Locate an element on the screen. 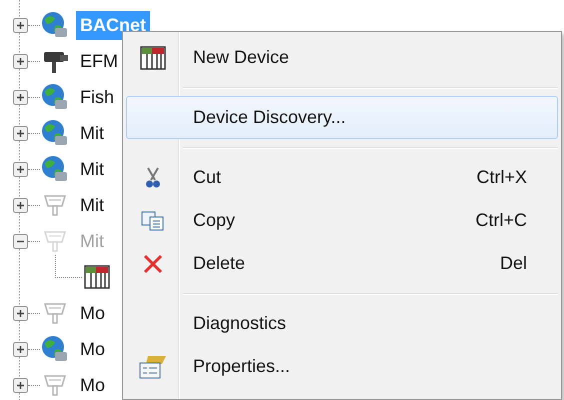 This screenshot has width=564, height=400. tree-item: EFM is located at coordinates (99, 61).